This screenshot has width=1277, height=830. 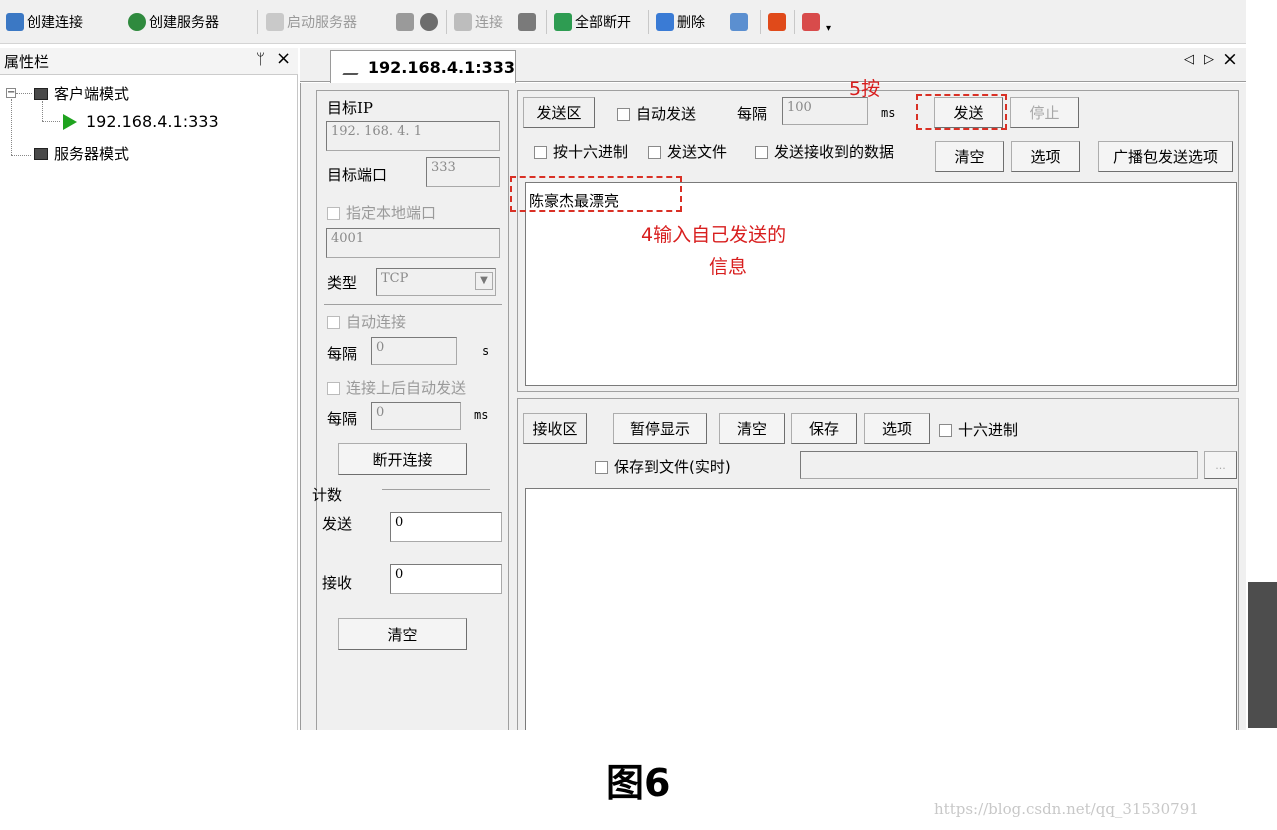 I want to click on send-file-checkbox: 发送文件, so click(x=687, y=151).